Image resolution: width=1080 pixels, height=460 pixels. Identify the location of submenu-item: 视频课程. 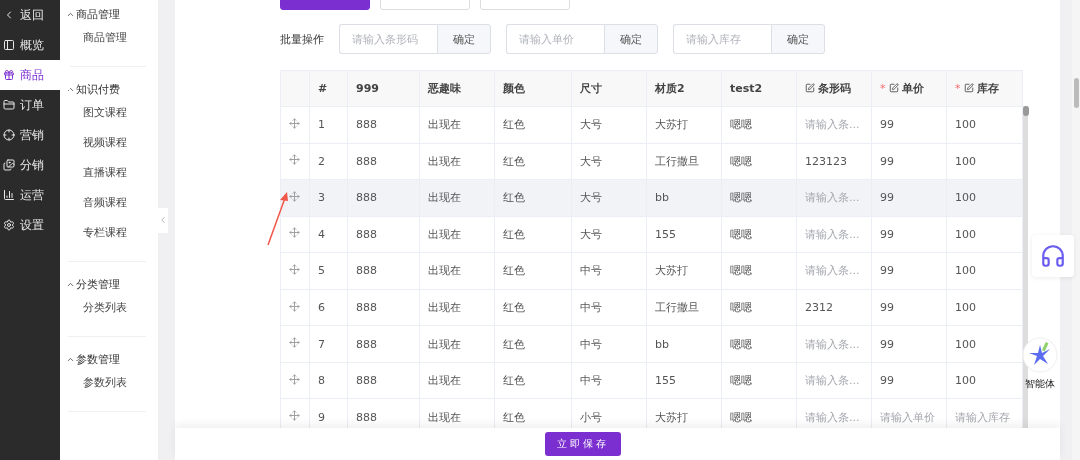
(107, 142).